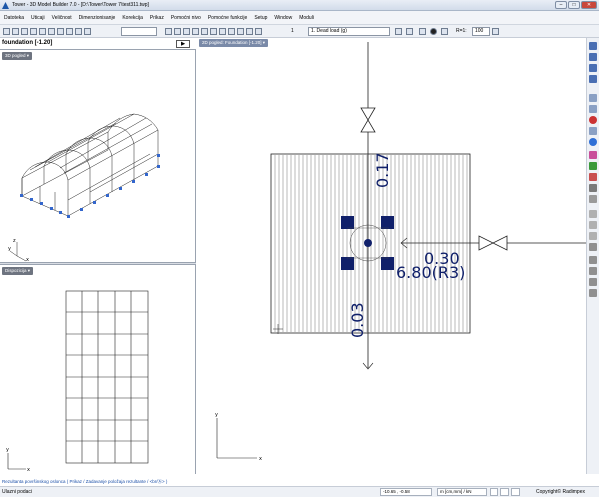 The image size is (599, 497). Describe the element at coordinates (382, 170) in the screenshot. I see `value-top-label: 0.17` at that location.